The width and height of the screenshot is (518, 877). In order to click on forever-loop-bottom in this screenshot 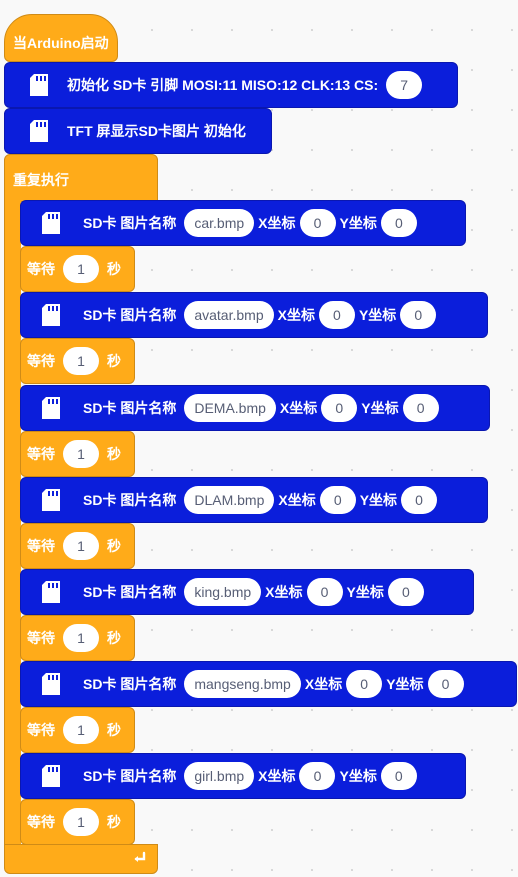, I will do `click(81, 859)`.